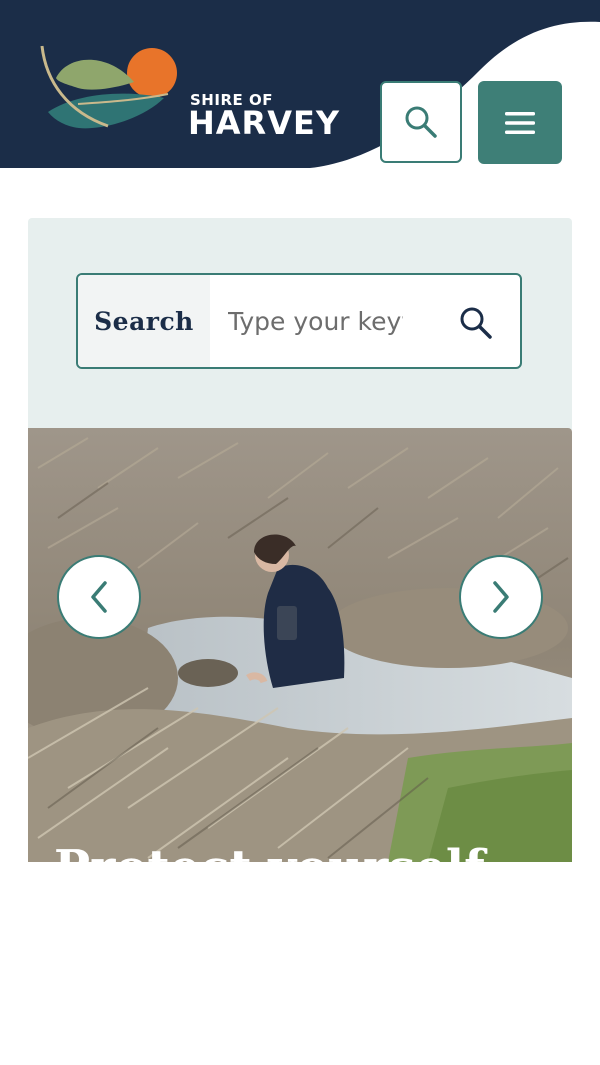  I want to click on chevron-left-icon, so click(99, 597).